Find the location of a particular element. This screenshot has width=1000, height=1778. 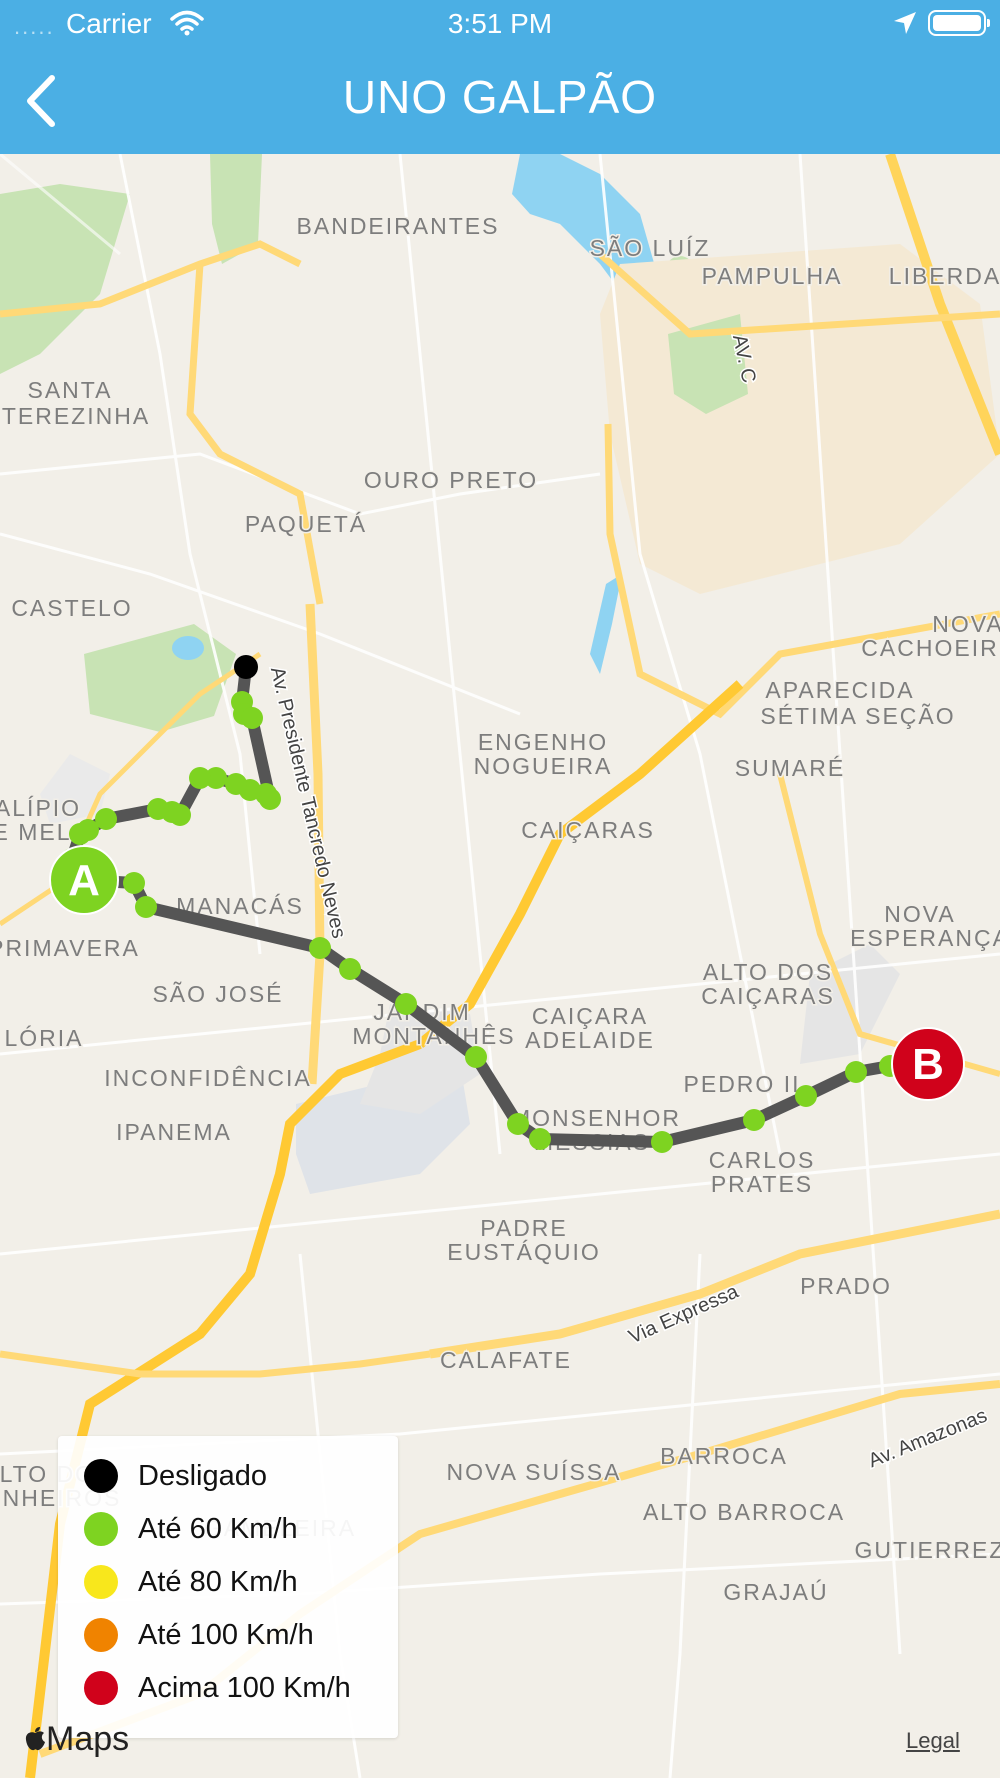

legend-item-above-100: Acima 100 Km/h is located at coordinates (217, 1688).